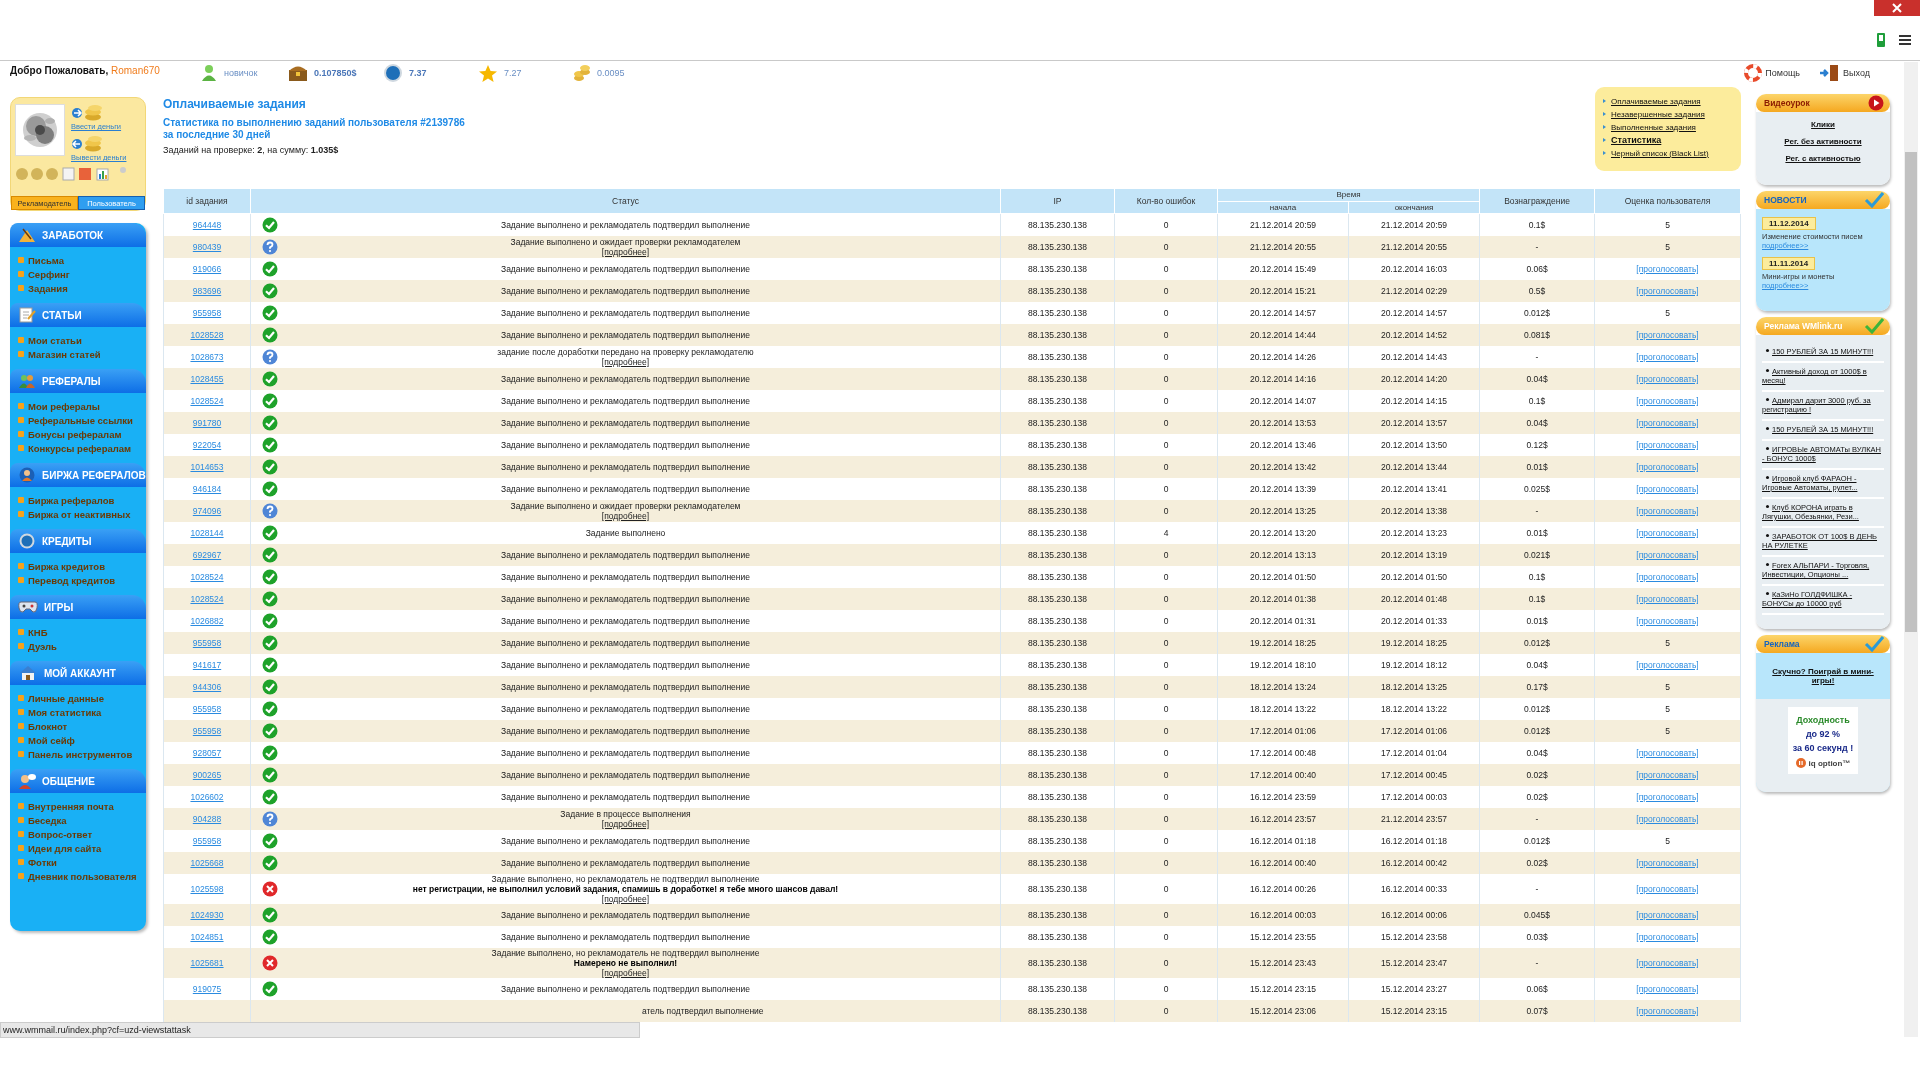 The image size is (1920, 1080). I want to click on task-id-link: 946184, so click(207, 489).